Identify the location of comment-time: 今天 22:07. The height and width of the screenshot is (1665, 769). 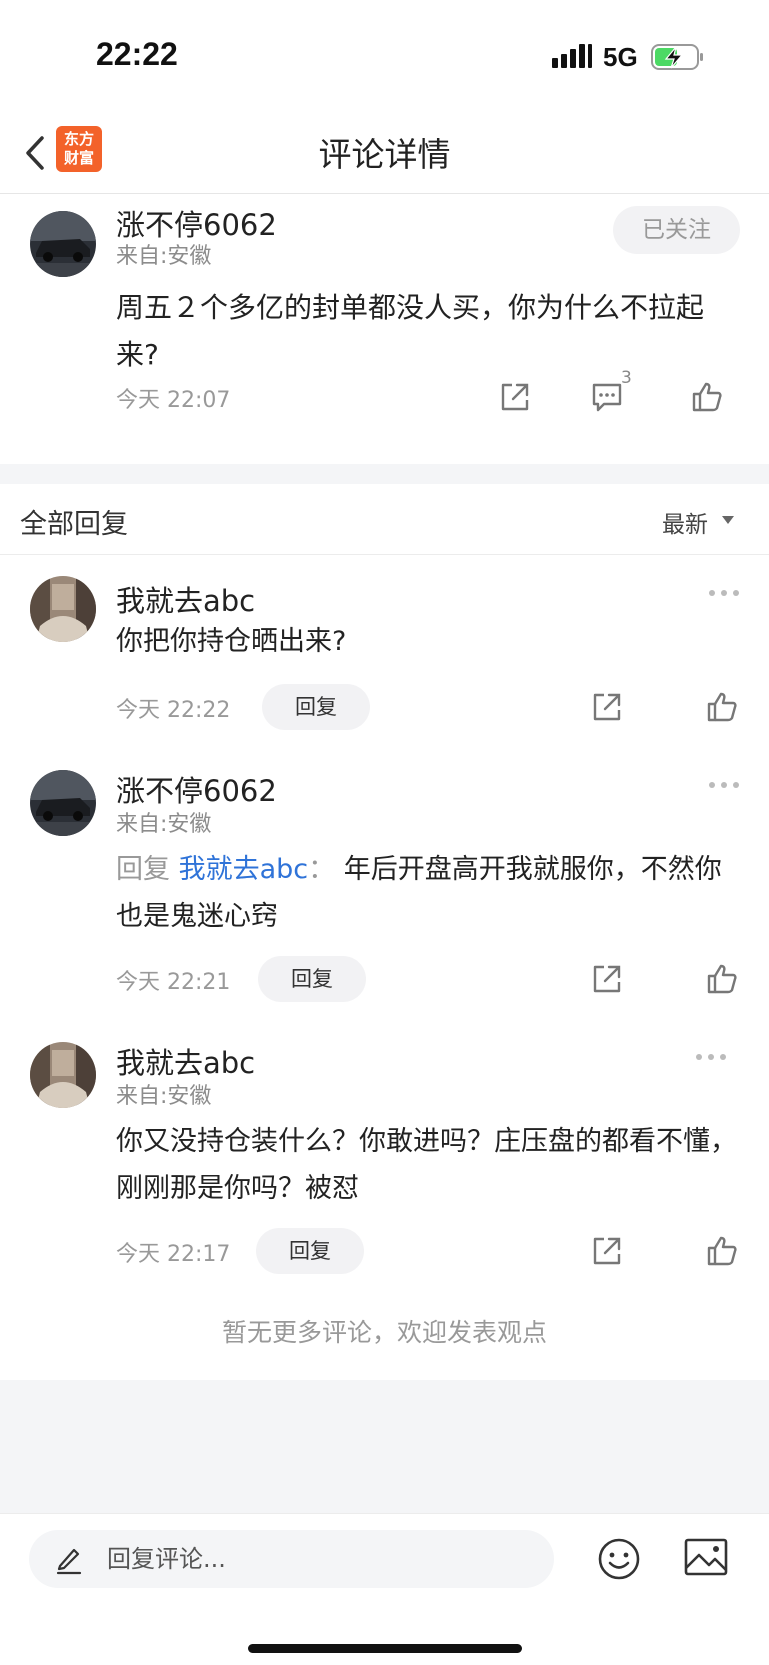
(173, 400).